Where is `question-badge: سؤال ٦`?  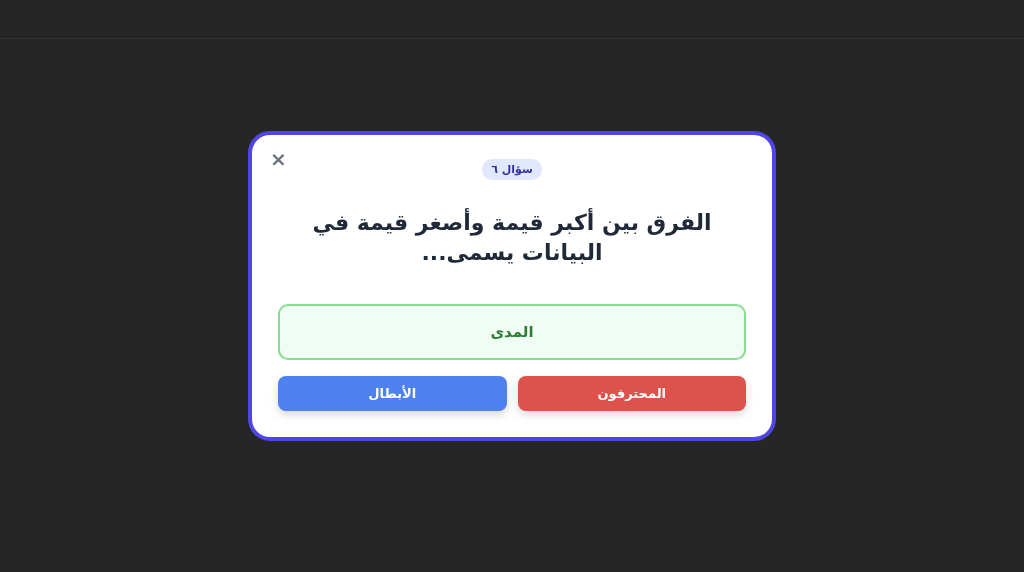
question-badge: سؤال ٦ is located at coordinates (512, 169).